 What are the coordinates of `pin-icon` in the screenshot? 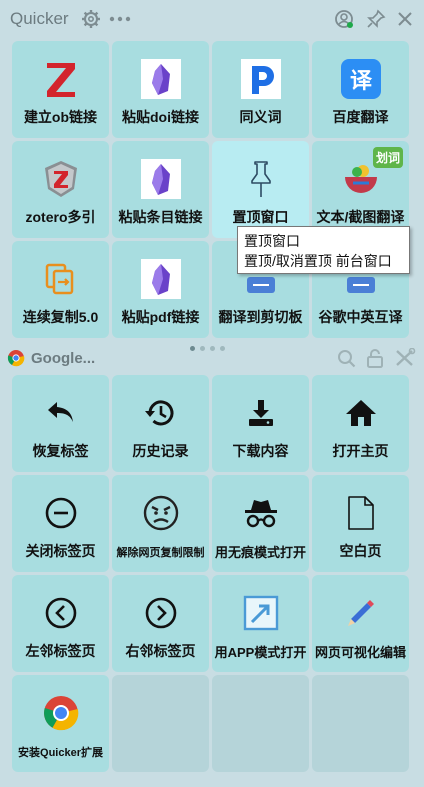 It's located at (261, 179).